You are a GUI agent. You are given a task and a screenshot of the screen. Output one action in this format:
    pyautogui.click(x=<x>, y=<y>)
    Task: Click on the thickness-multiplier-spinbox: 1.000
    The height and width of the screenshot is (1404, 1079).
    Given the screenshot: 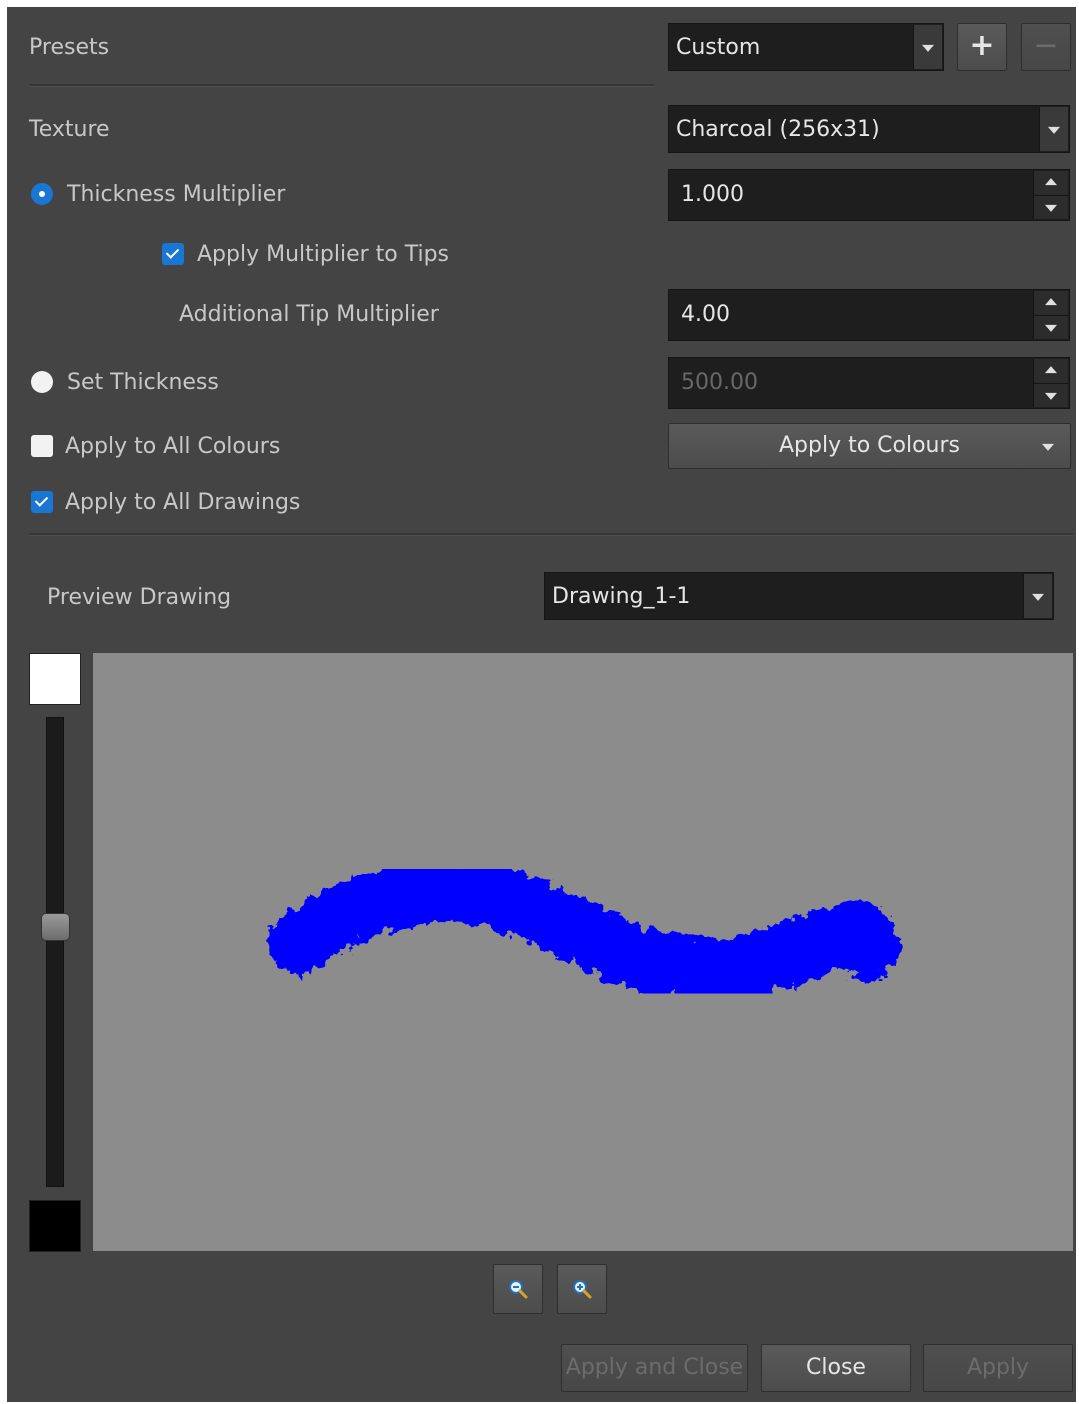 What is the action you would take?
    pyautogui.click(x=869, y=195)
    